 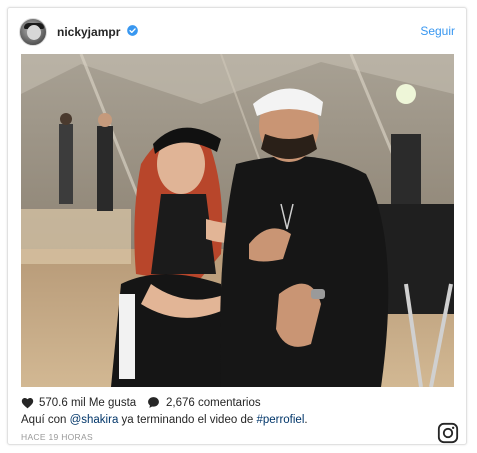 What do you see at coordinates (237, 31) in the screenshot?
I see `post-header: nickyjampr Seguir` at bounding box center [237, 31].